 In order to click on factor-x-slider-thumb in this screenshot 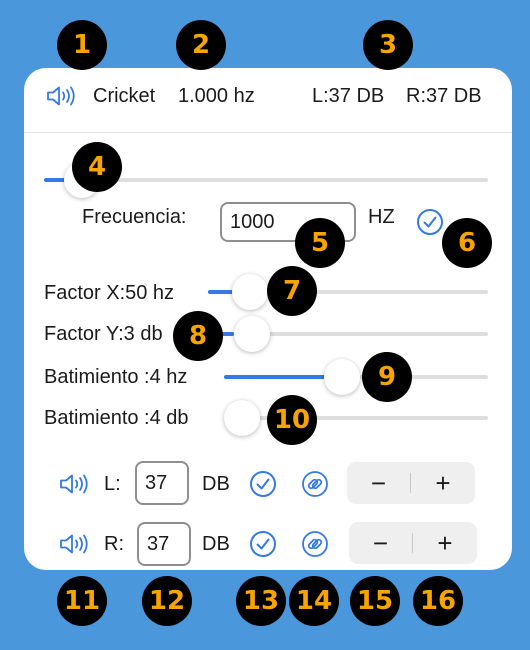, I will do `click(250, 292)`.